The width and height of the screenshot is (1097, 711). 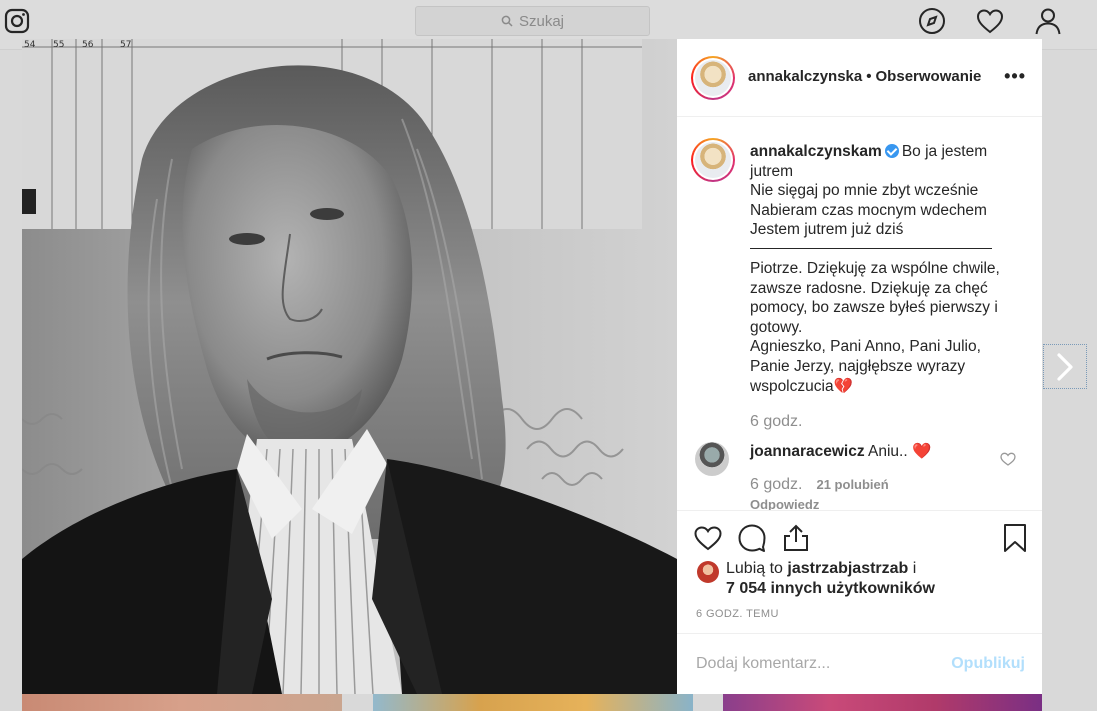 I want to click on comment: joannaracewicz Aniu.. ❤️, so click(x=840, y=451).